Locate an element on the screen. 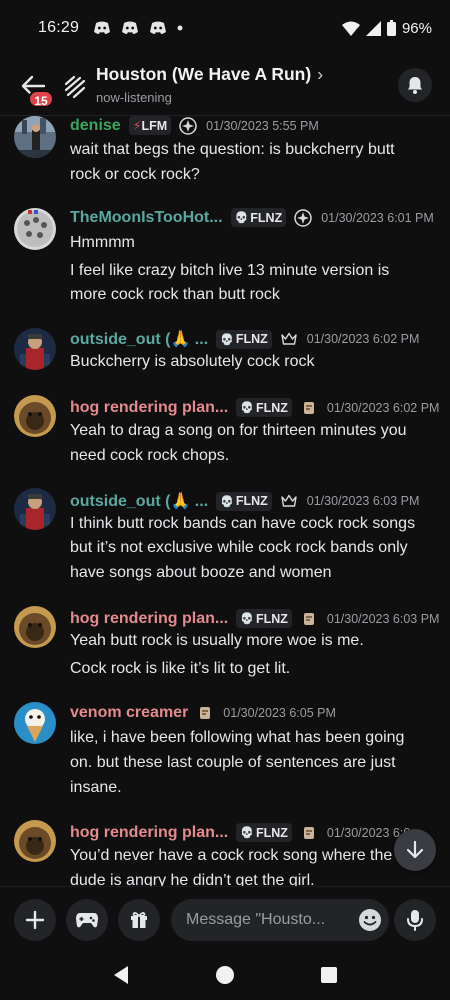 This screenshot has width=450, height=1000. status-bar: 16:29 96% is located at coordinates (225, 28).